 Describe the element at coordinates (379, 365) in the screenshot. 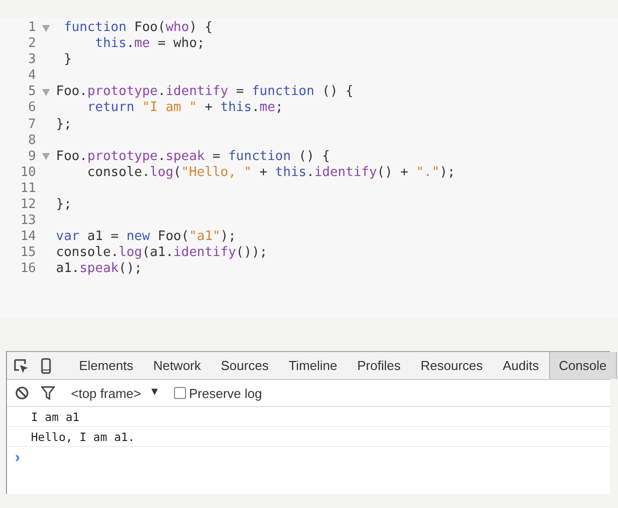

I see `devtools-tab: Profiles` at that location.